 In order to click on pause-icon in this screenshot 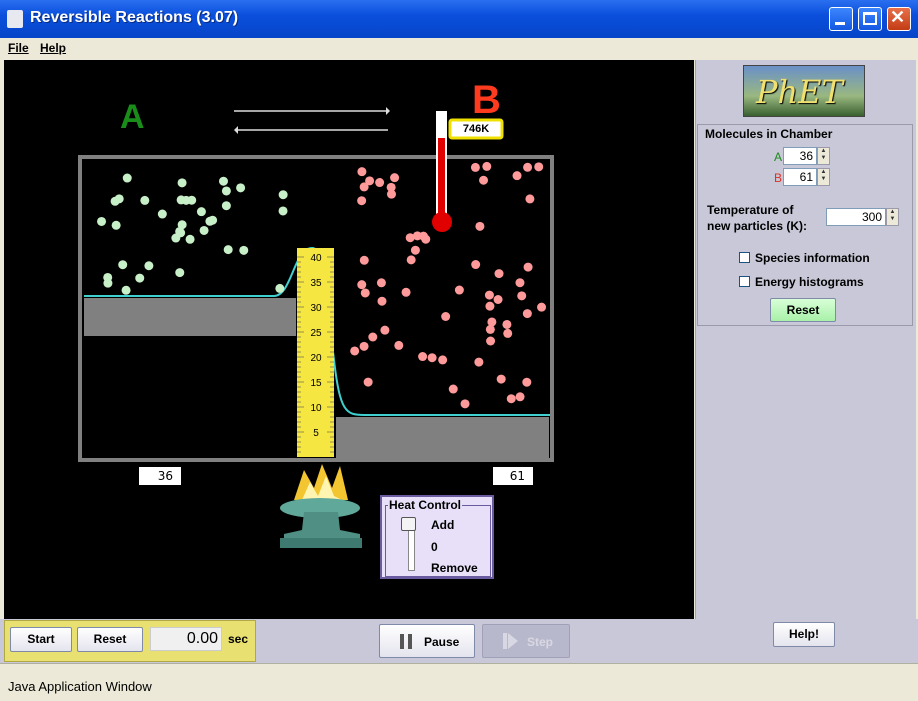, I will do `click(406, 641)`.